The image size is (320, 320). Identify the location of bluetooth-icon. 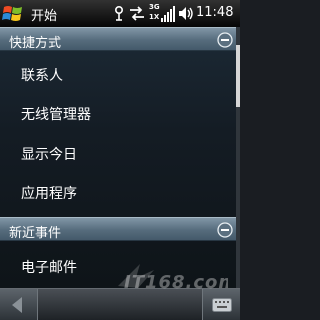
(119, 13).